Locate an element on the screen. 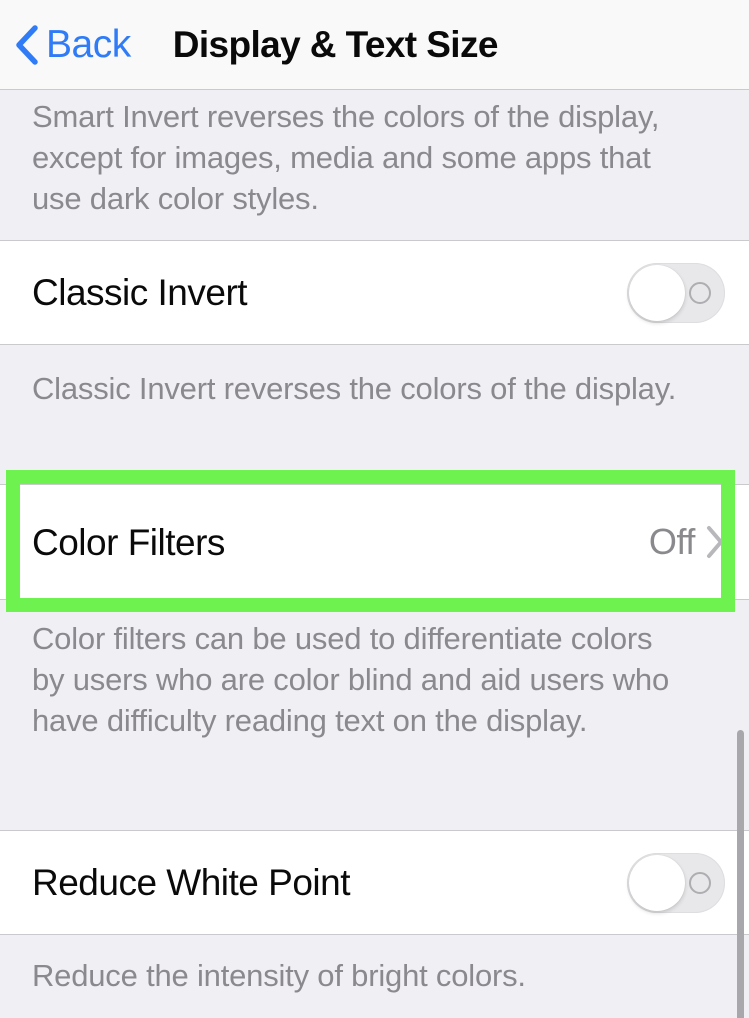  navigation-bar: Back Display & Text Size is located at coordinates (374, 45).